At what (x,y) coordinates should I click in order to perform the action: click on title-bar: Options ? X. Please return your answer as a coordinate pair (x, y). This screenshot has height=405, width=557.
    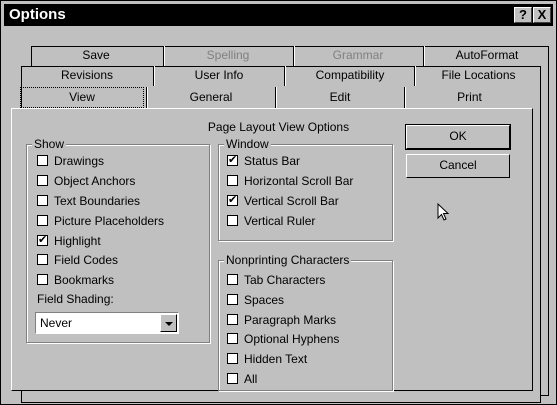
    Looking at the image, I should click on (278, 15).